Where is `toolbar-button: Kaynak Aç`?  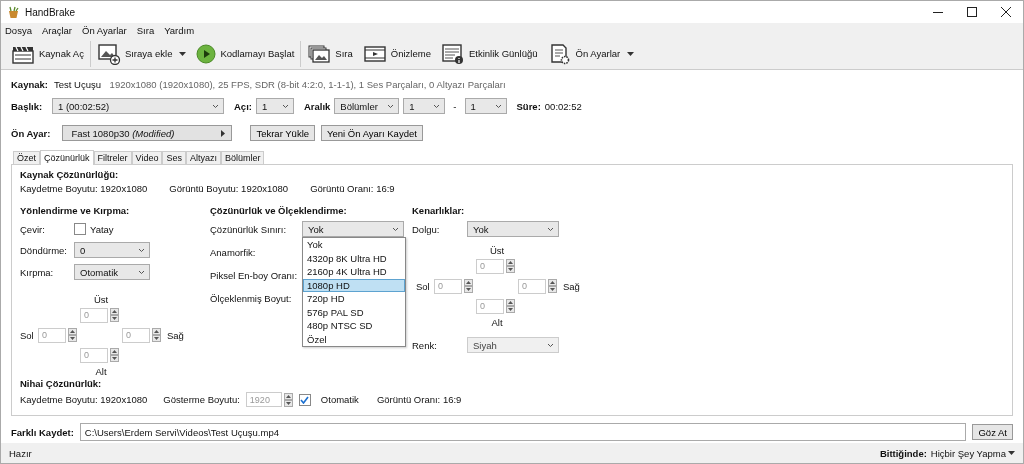 toolbar-button: Kaynak Aç is located at coordinates (47, 53).